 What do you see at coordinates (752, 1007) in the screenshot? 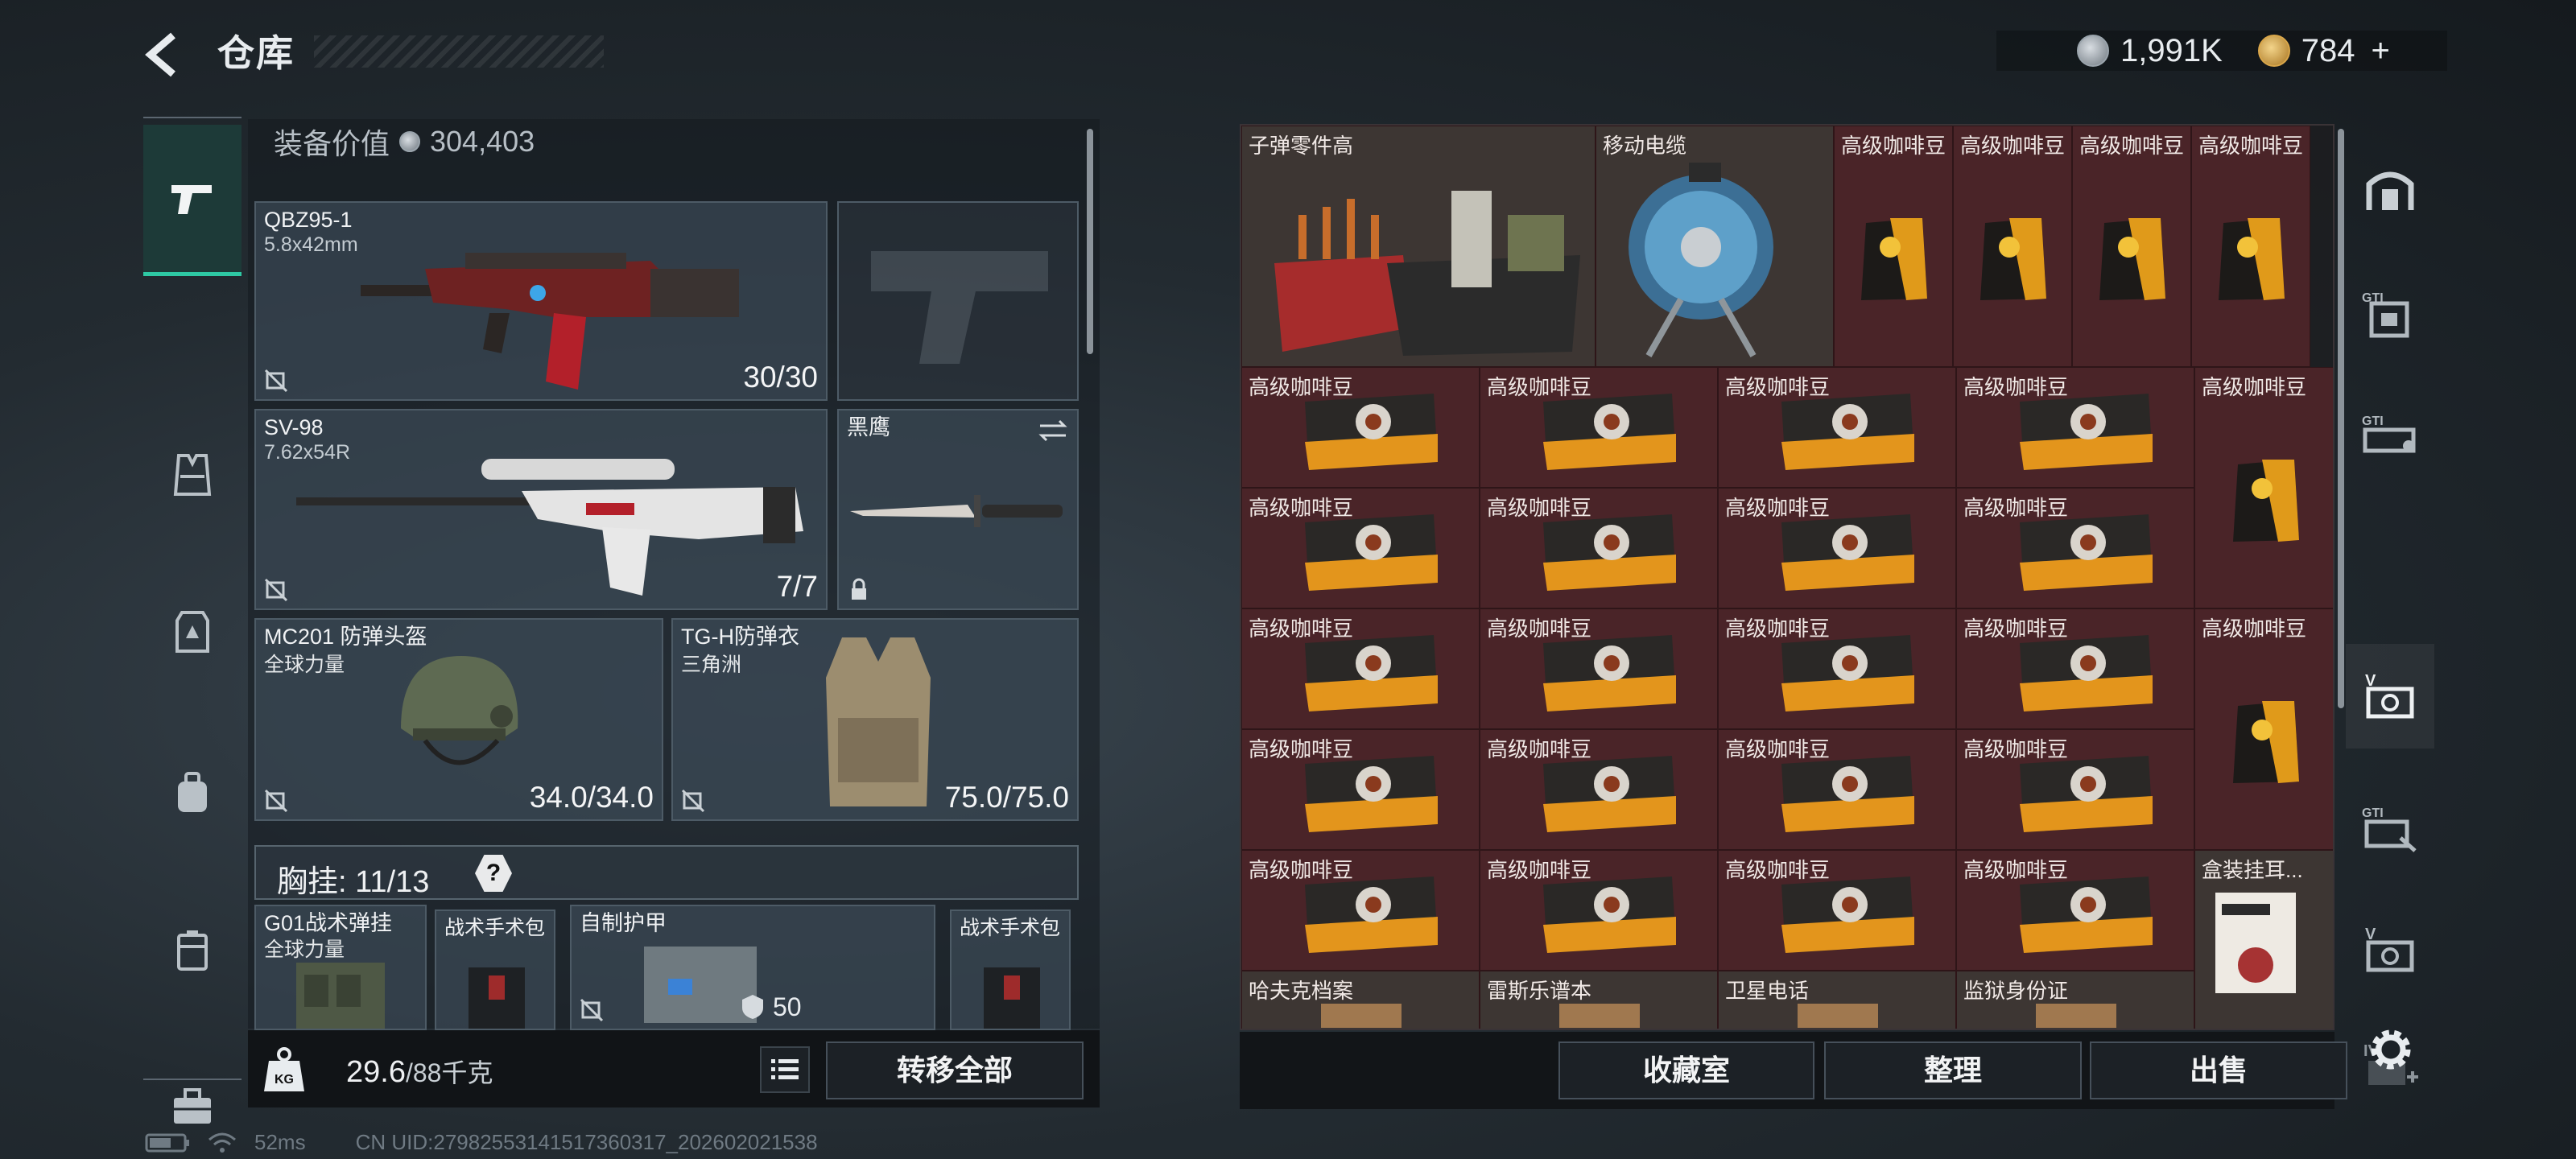
I see `armor-shield-icon` at bounding box center [752, 1007].